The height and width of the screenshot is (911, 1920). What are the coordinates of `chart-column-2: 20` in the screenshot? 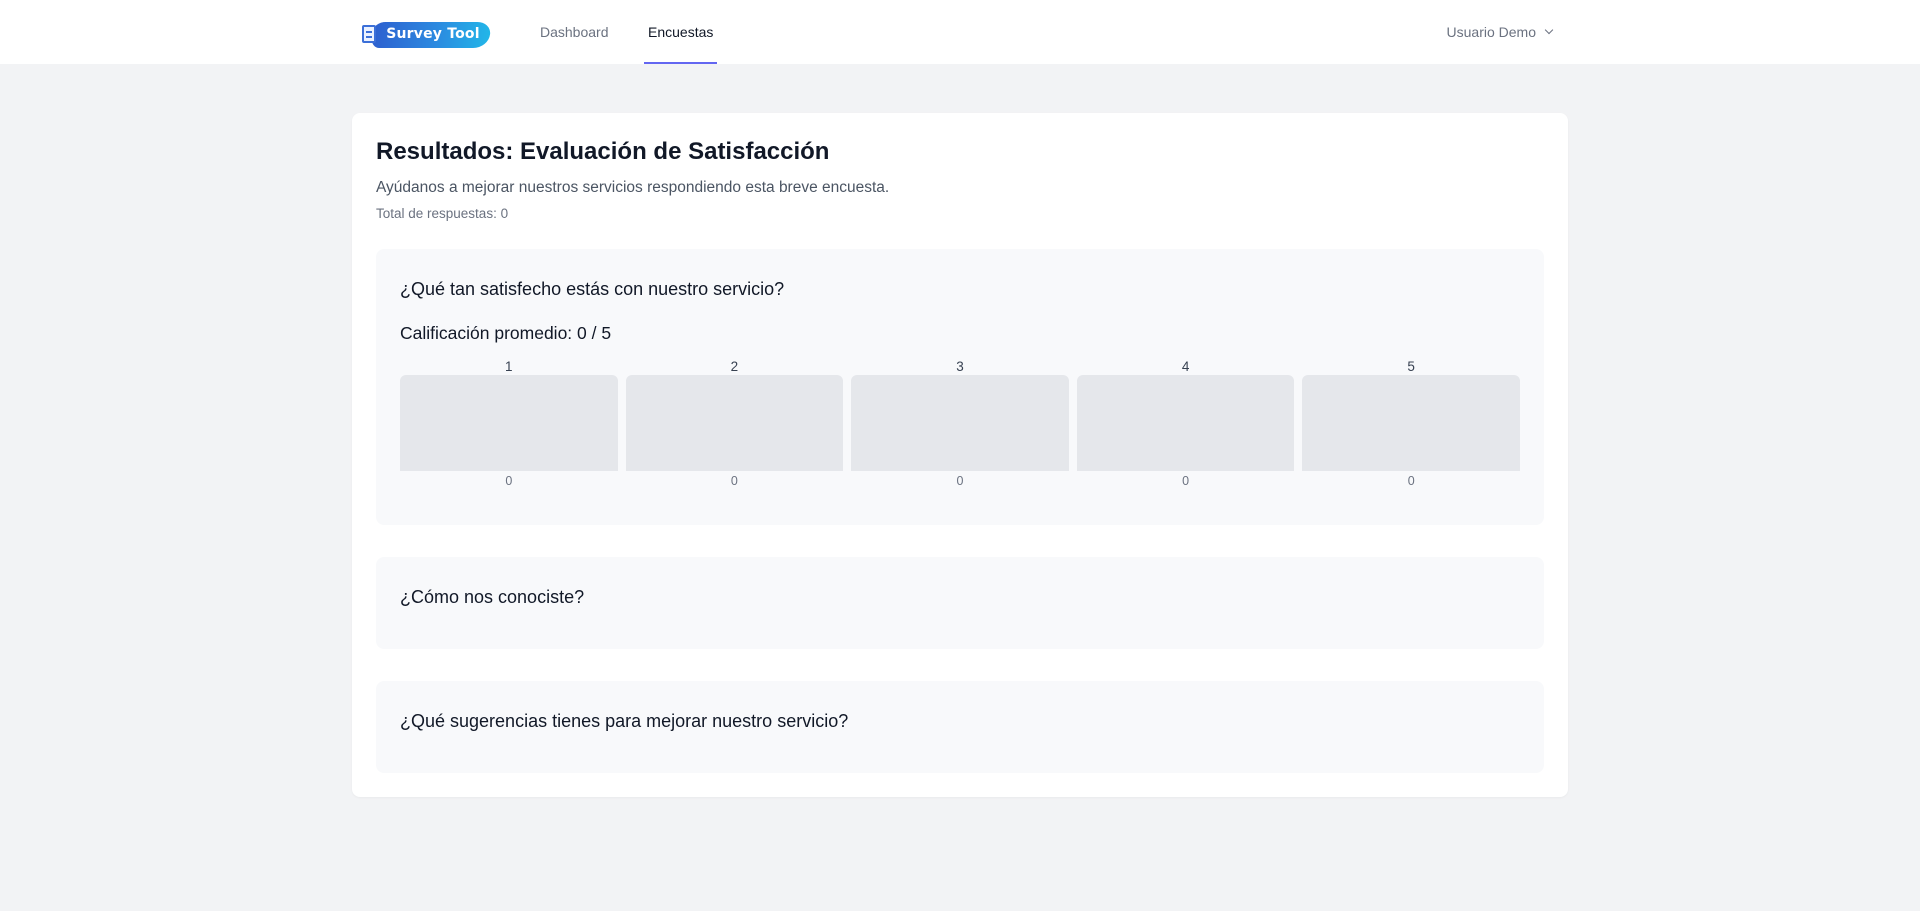 It's located at (734, 424).